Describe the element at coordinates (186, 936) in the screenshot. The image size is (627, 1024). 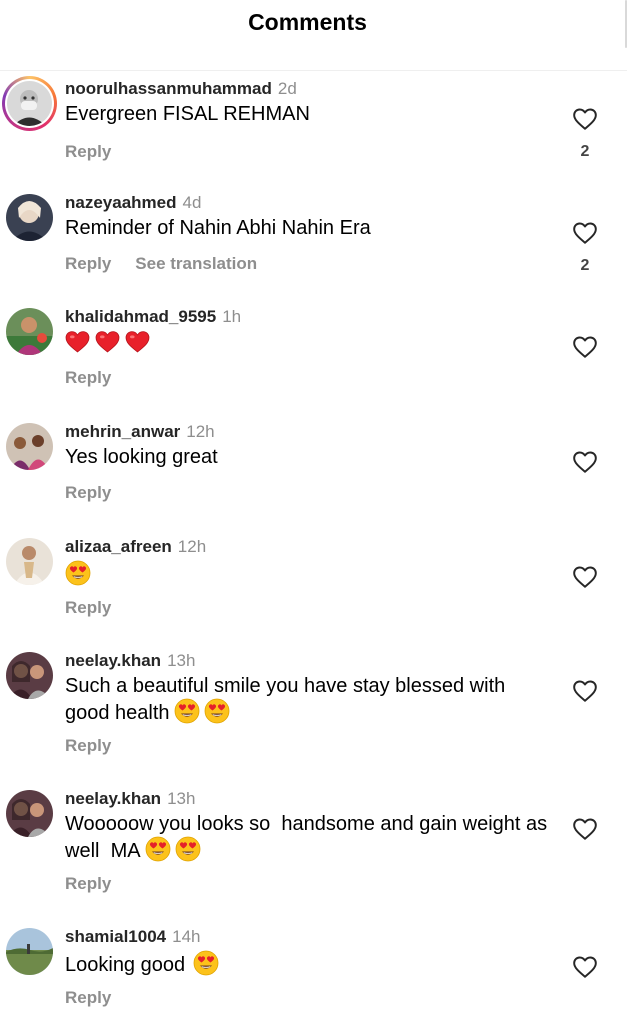
I see `comment-timestamp: 14h` at that location.